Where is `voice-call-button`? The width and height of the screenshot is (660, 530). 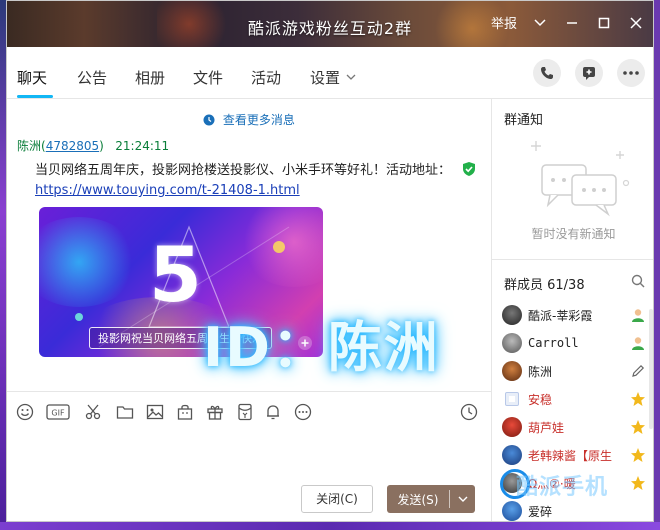
voice-call-button is located at coordinates (547, 73).